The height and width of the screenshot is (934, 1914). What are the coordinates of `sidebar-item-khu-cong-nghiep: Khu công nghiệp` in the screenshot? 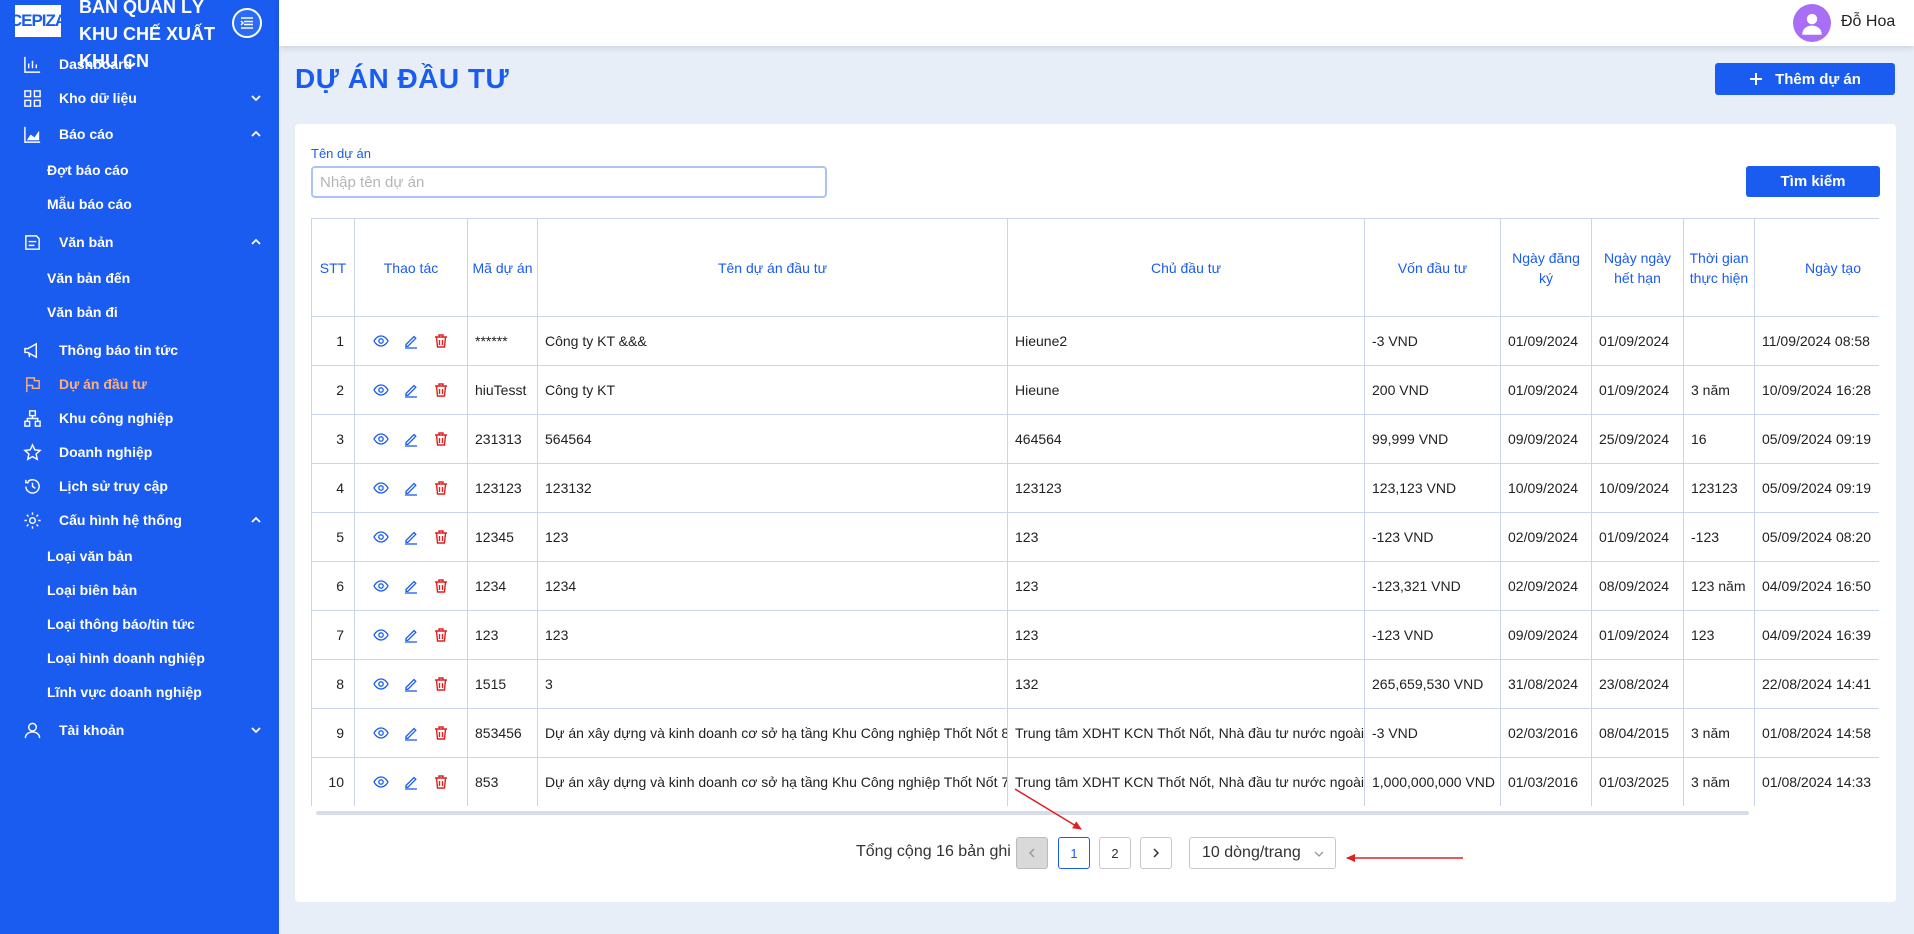 It's located at (139, 418).